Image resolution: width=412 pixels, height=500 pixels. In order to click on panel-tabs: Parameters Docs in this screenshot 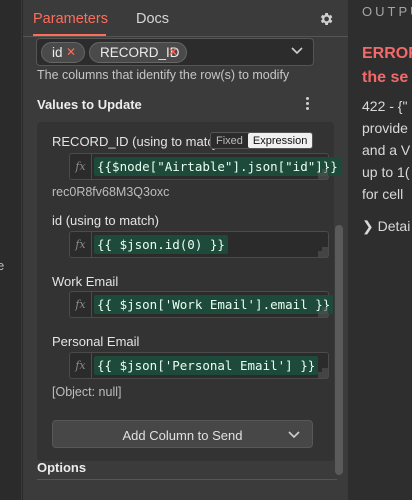, I will do `click(185, 18)`.